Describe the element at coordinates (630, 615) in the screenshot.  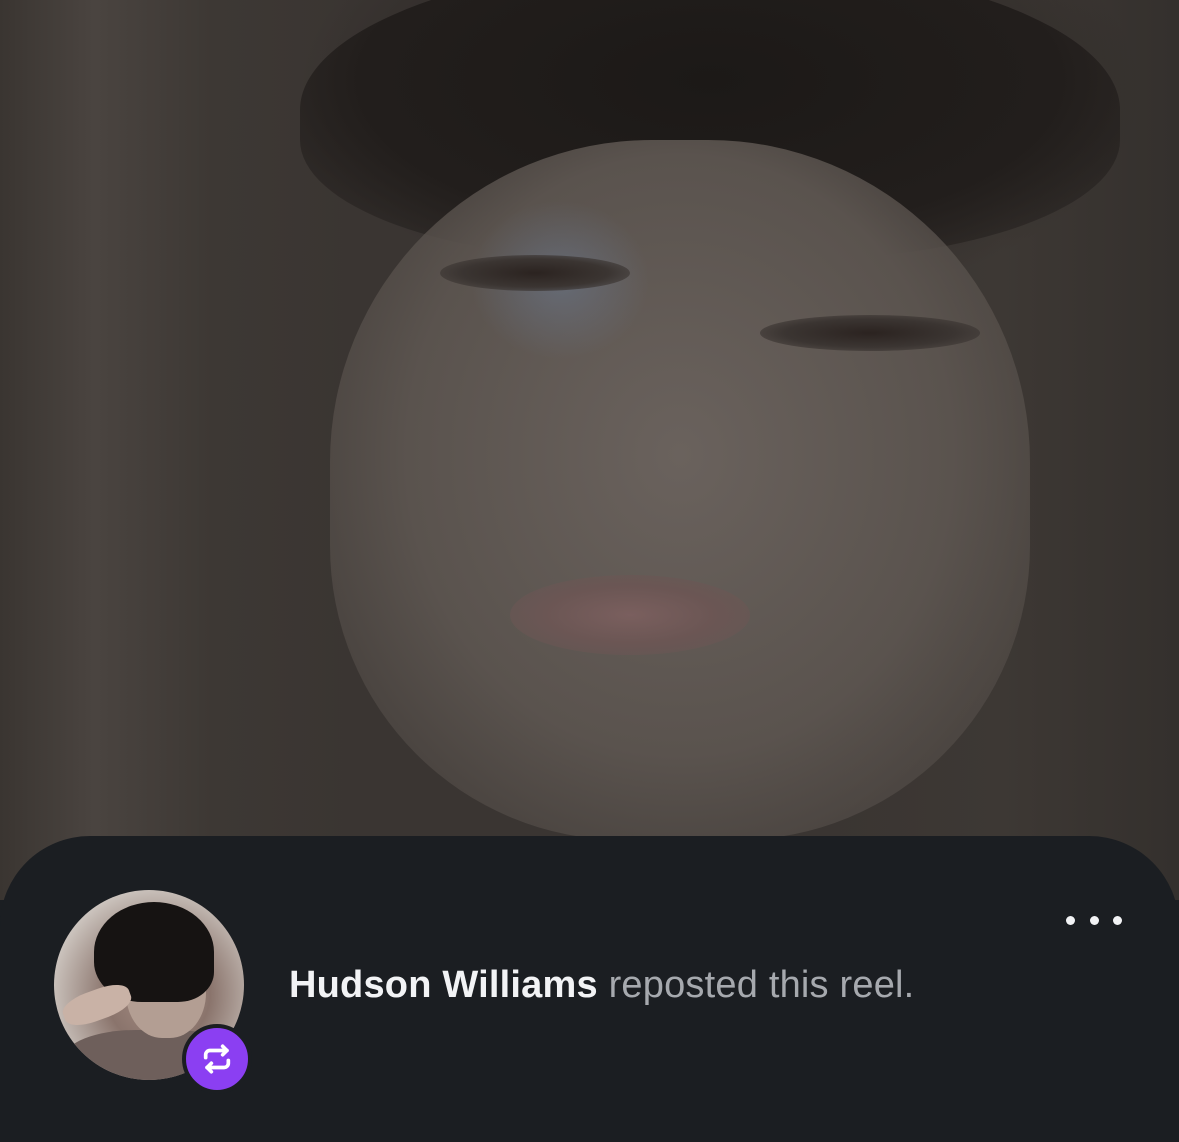
I see `reel-frame-mouth` at that location.